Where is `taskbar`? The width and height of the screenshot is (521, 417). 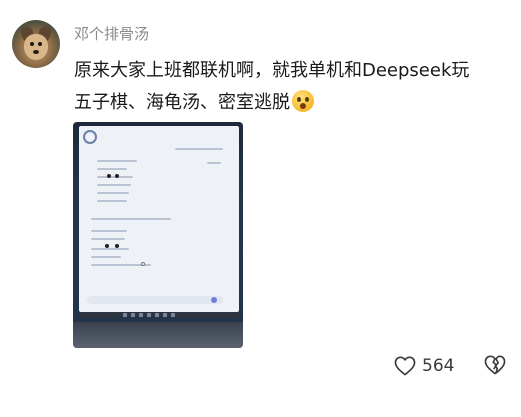
taskbar is located at coordinates (159, 315).